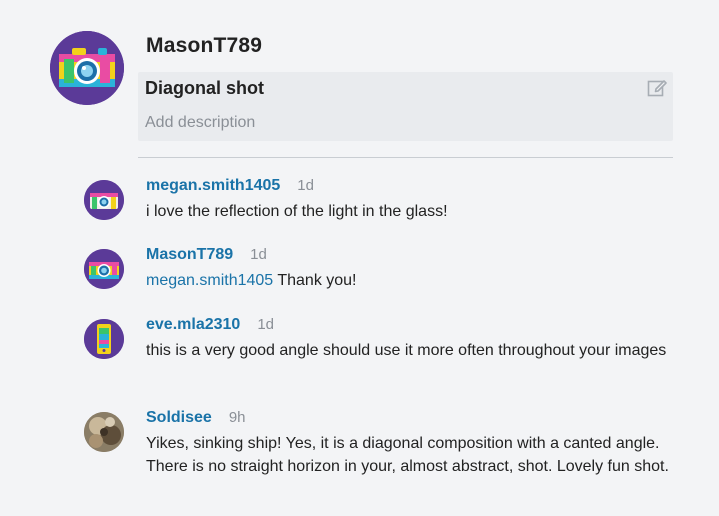 The image size is (719, 516). What do you see at coordinates (411, 188) in the screenshot?
I see `comment-header: megan.smith1405 1d` at bounding box center [411, 188].